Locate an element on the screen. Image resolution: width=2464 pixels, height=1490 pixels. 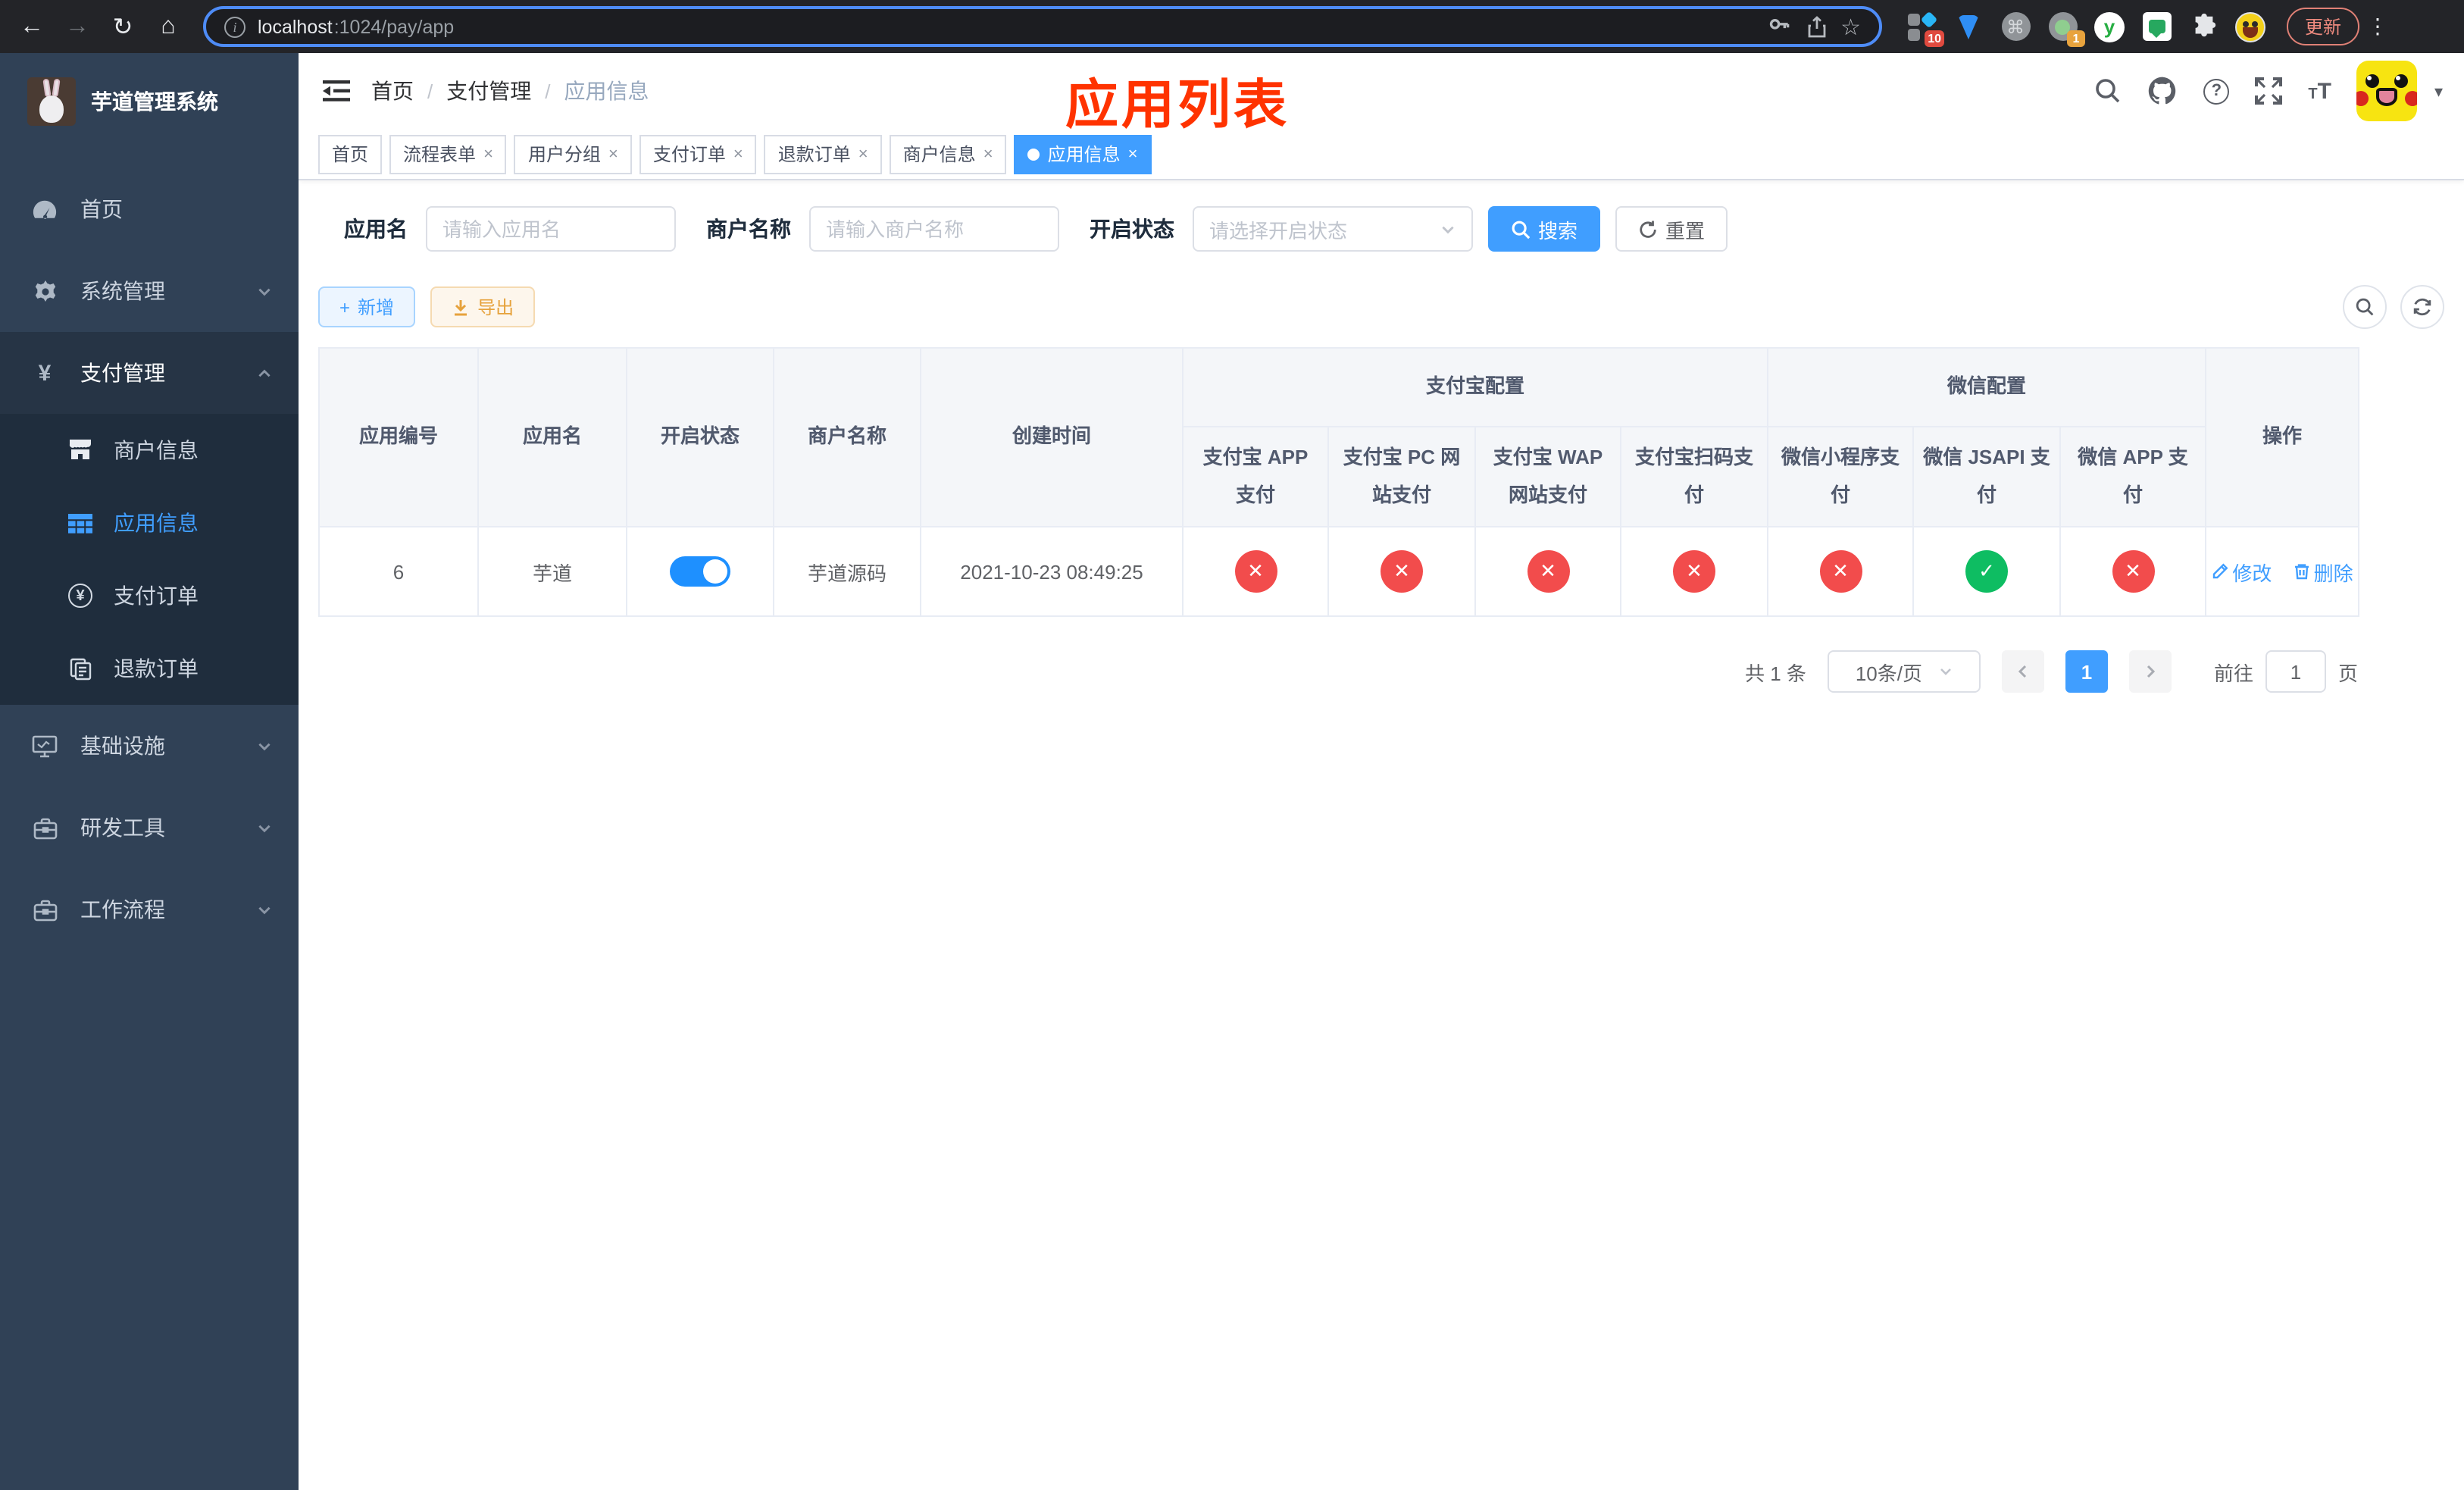
col-merchant: 商户名称 is located at coordinates (847, 437).